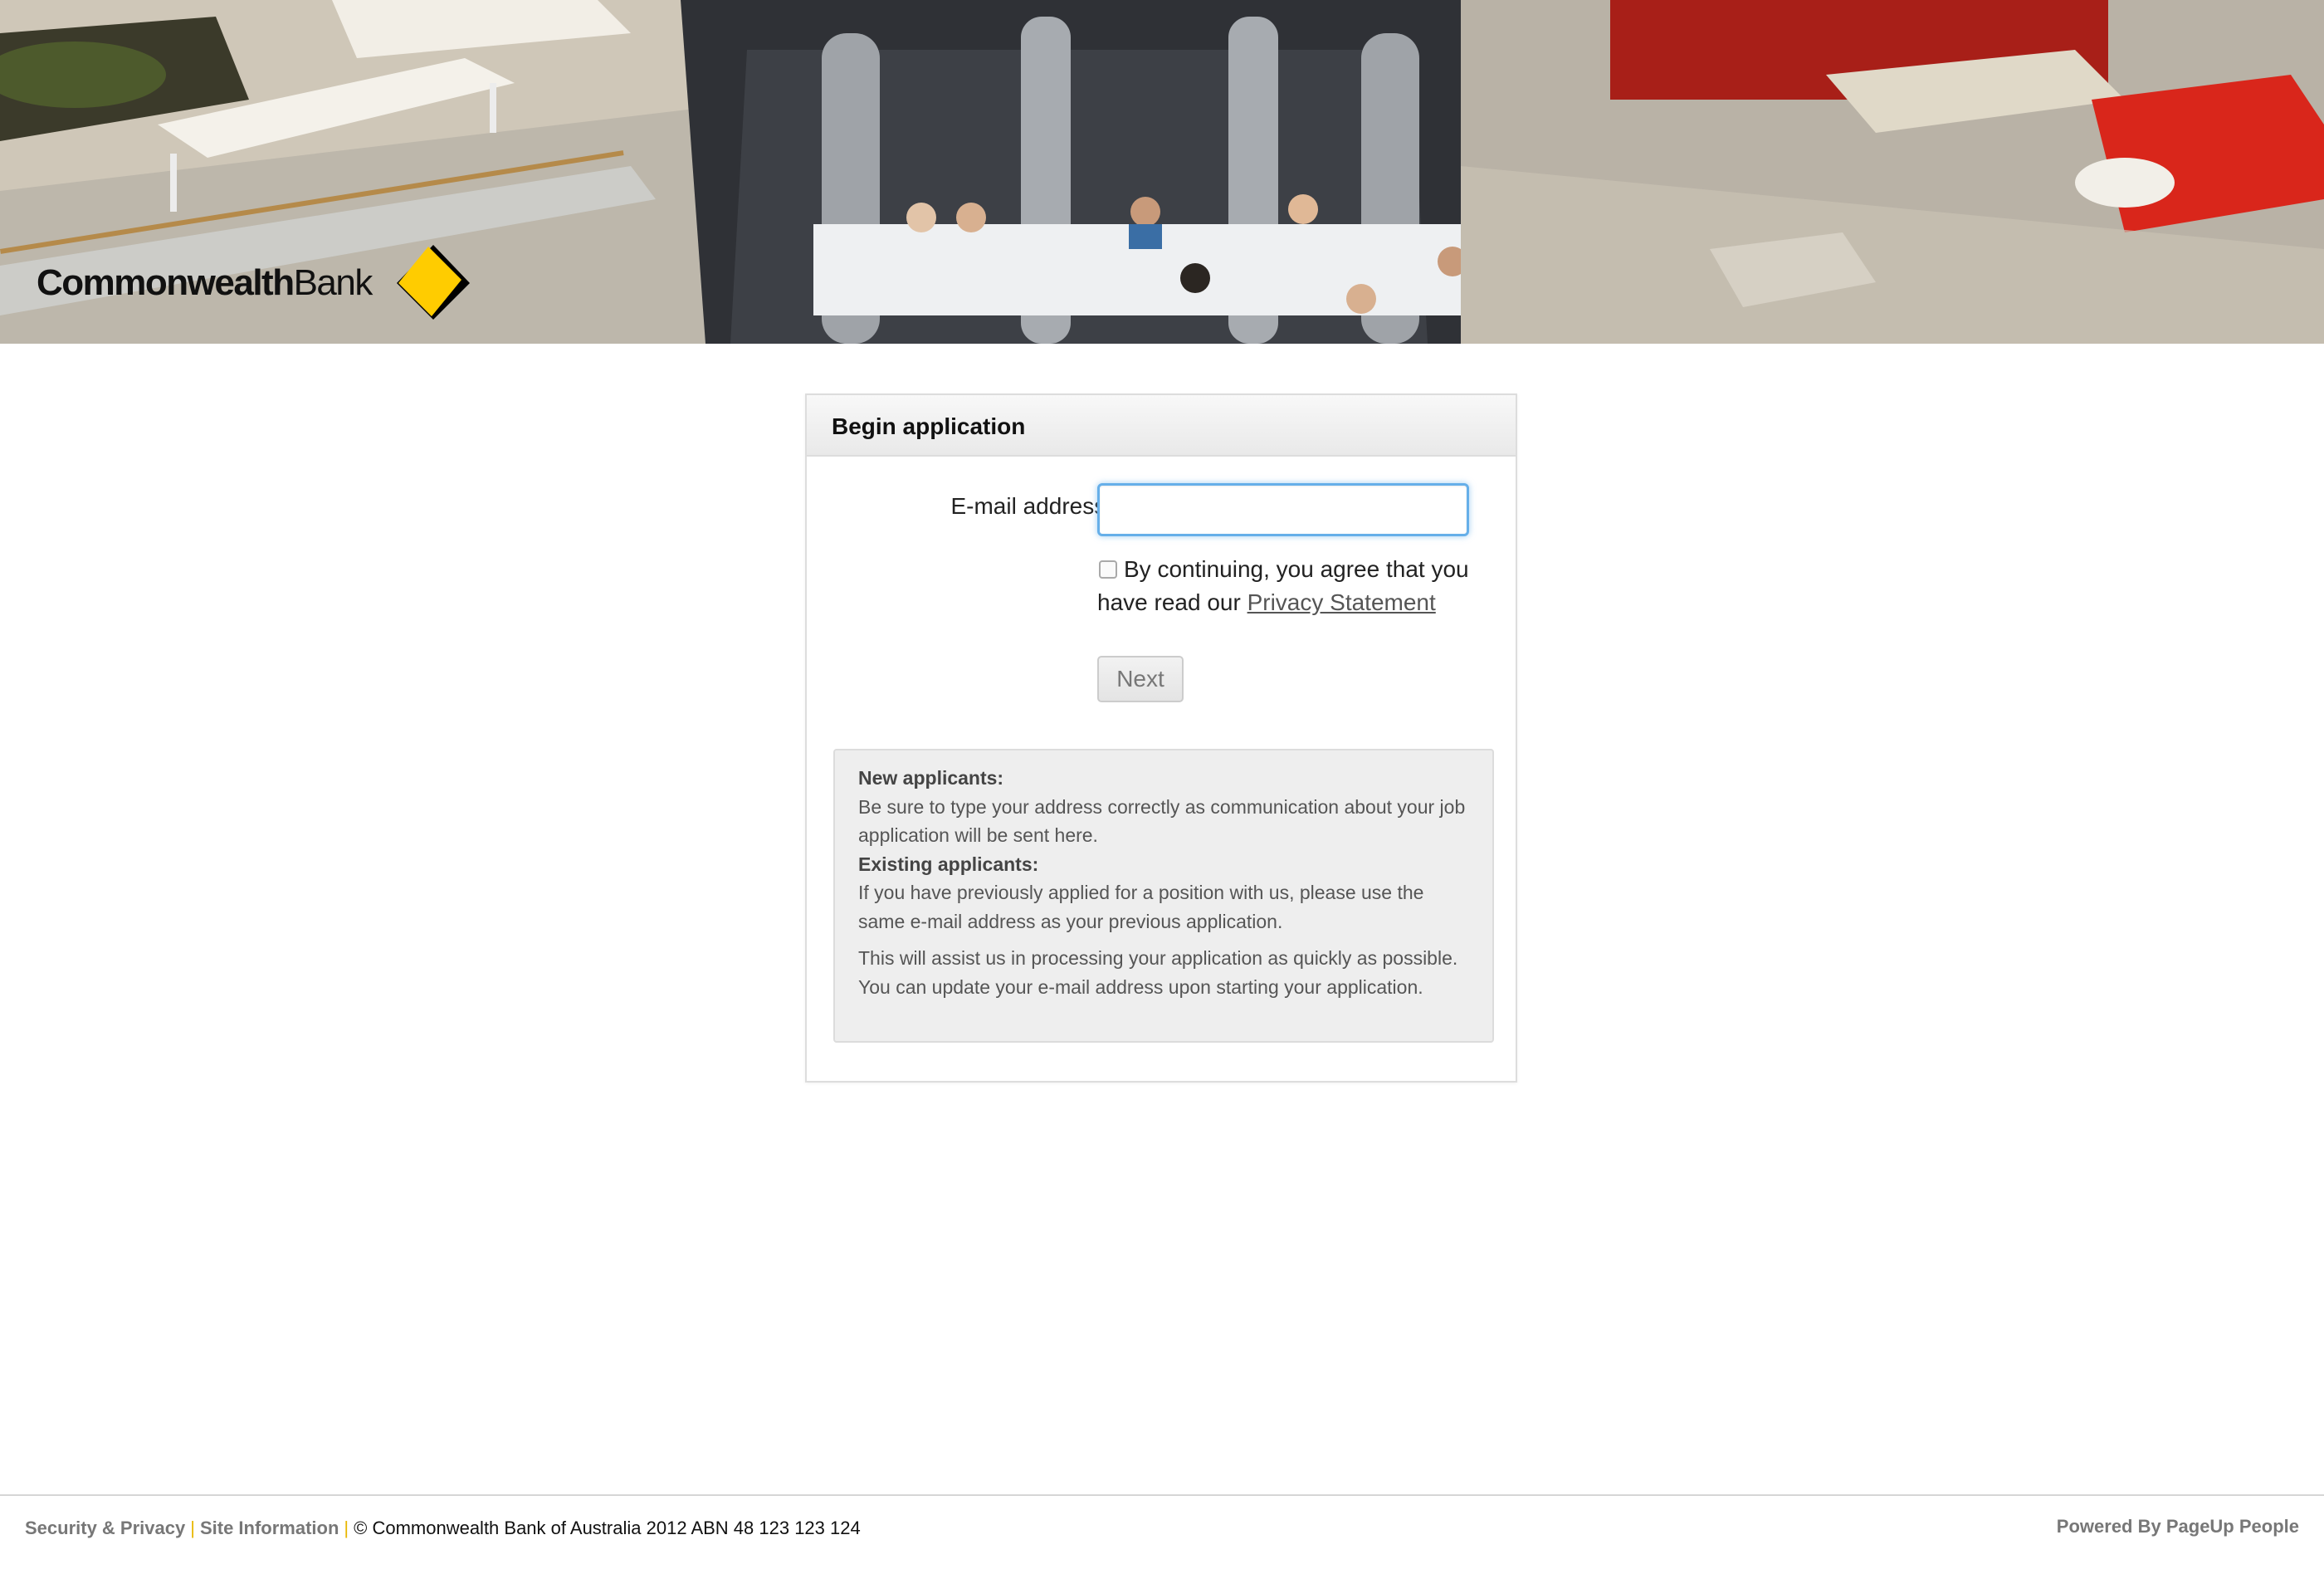 This screenshot has height=1574, width=2324. Describe the element at coordinates (1031, 506) in the screenshot. I see `email-label: E-mail address:` at that location.